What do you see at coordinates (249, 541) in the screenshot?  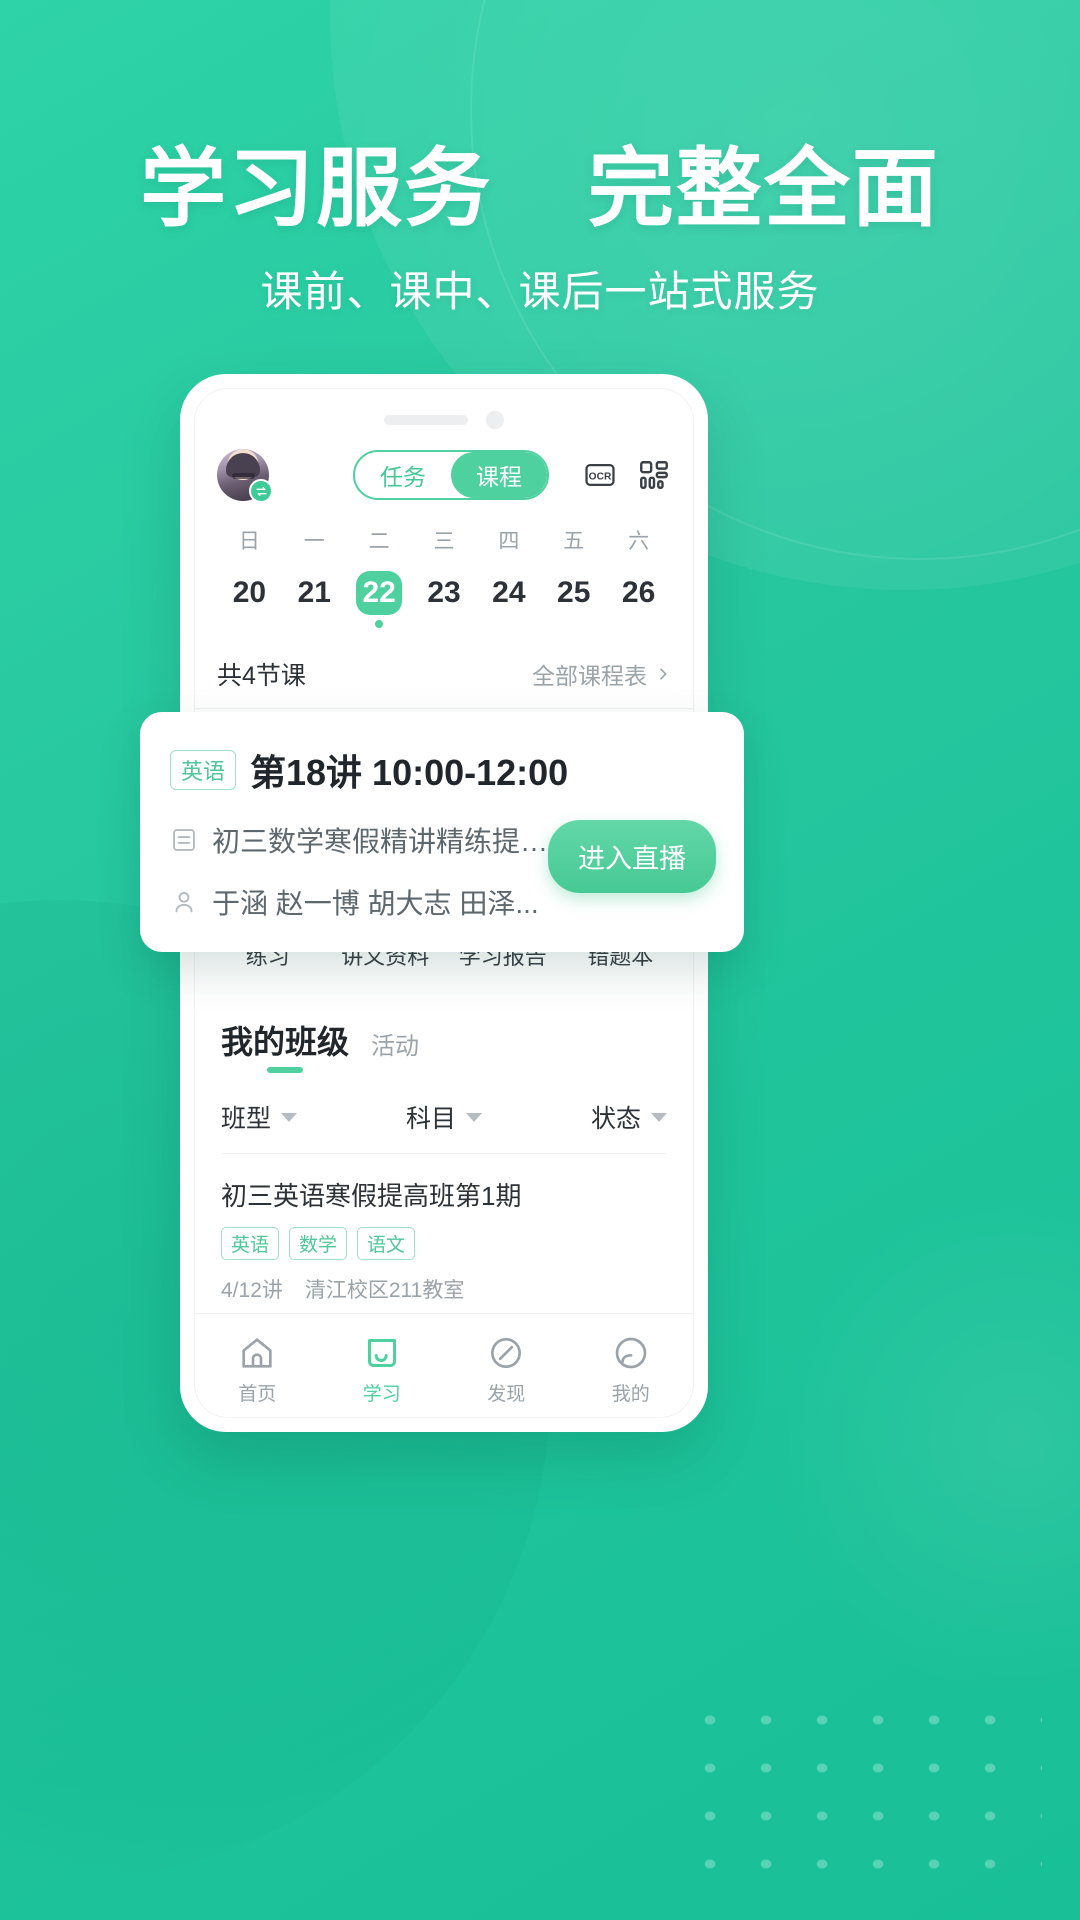 I see `dow-0: 日` at bounding box center [249, 541].